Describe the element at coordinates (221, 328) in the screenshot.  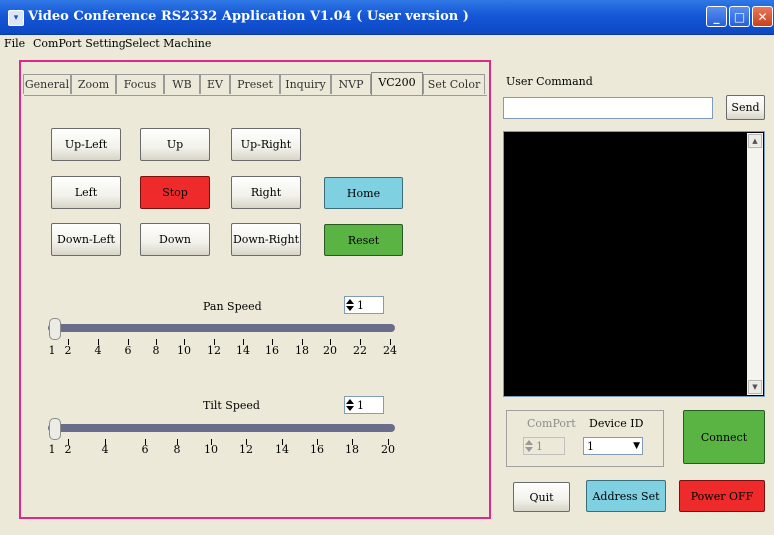
I see `pan-speed-track` at that location.